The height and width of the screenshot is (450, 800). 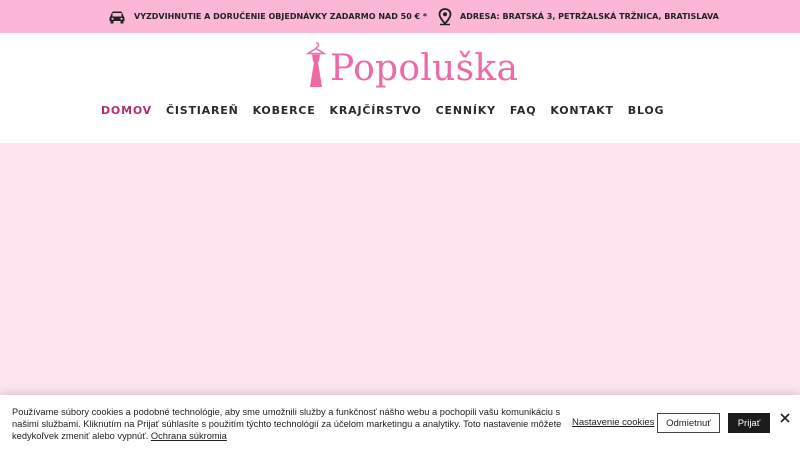 I want to click on nav-item-cenniky: CENNÍKY, so click(x=466, y=110).